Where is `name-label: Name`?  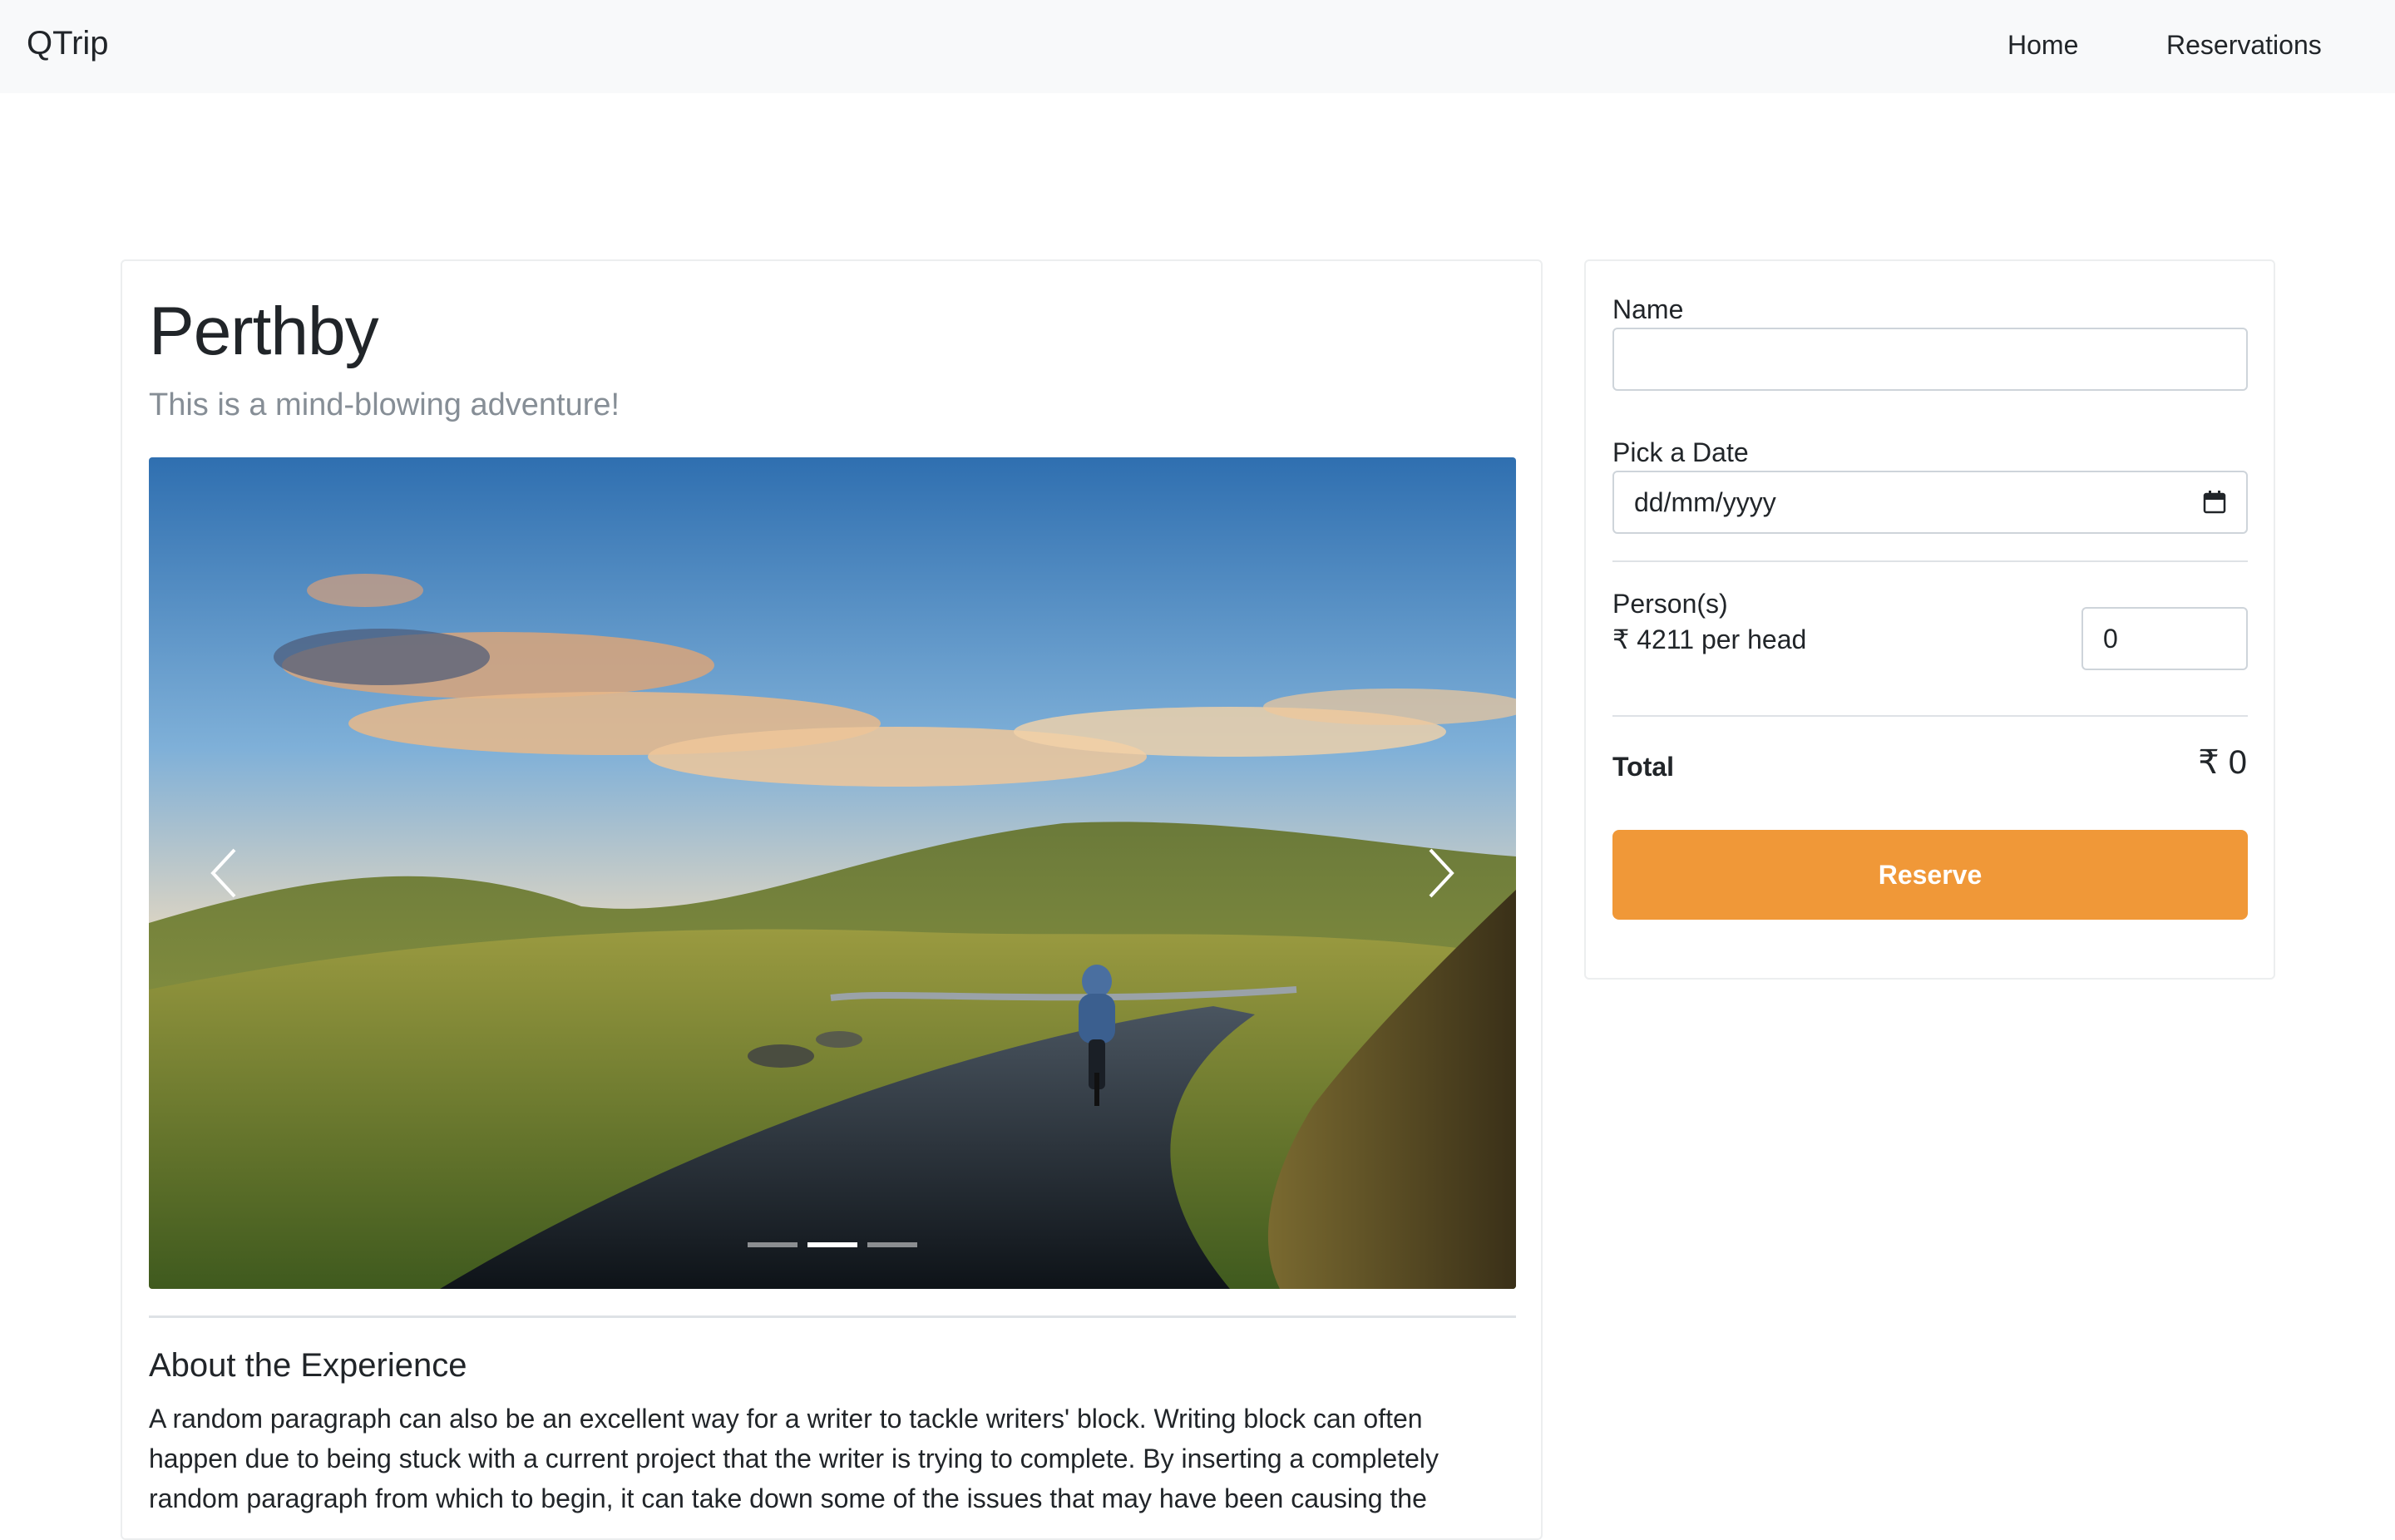
name-label: Name is located at coordinates (1648, 309).